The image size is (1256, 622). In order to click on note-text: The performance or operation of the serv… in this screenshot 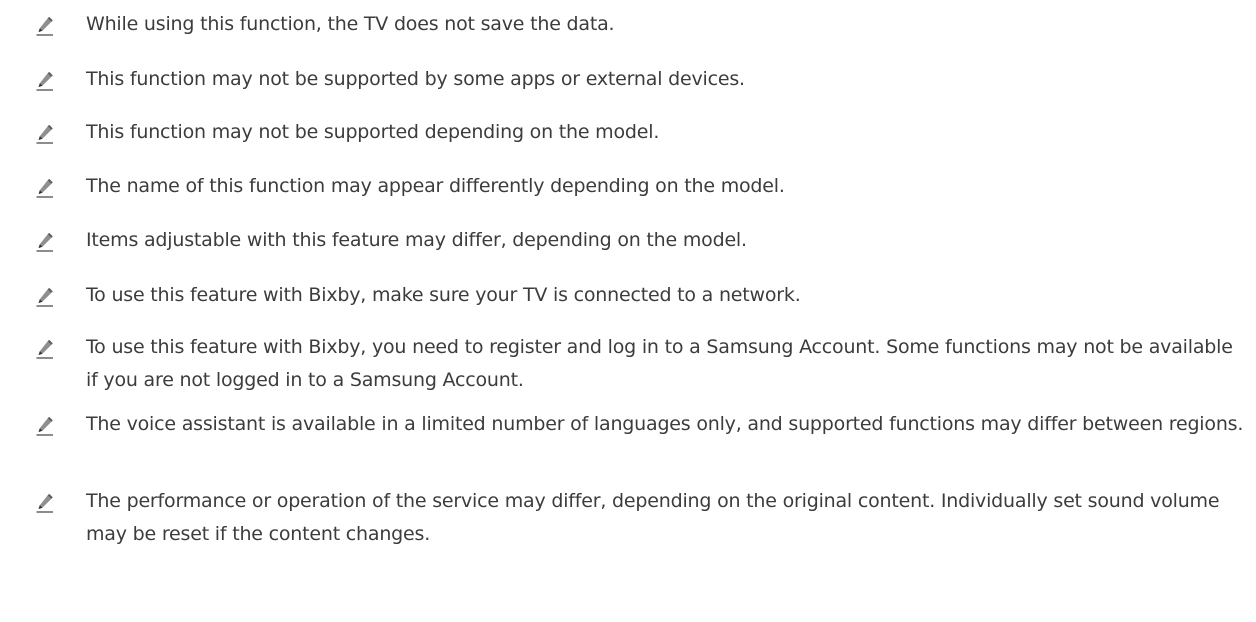, I will do `click(653, 517)`.